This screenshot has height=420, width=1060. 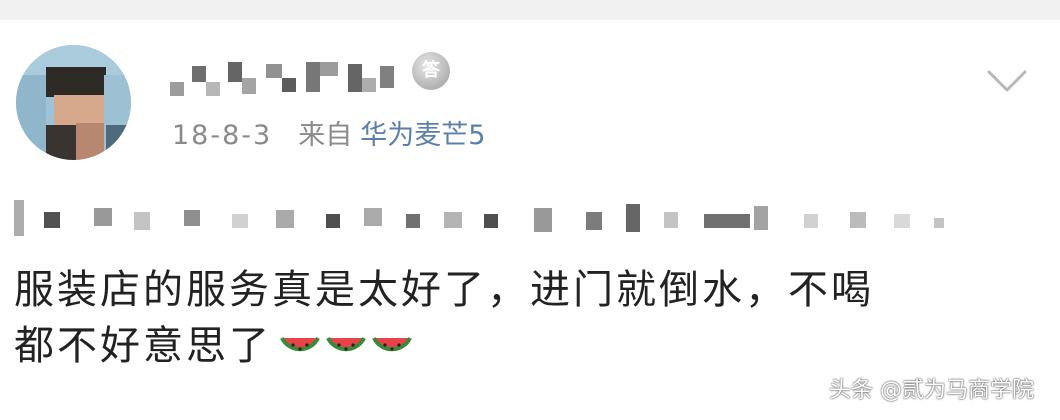 I want to click on watermelon-emoji-group, so click(x=347, y=348).